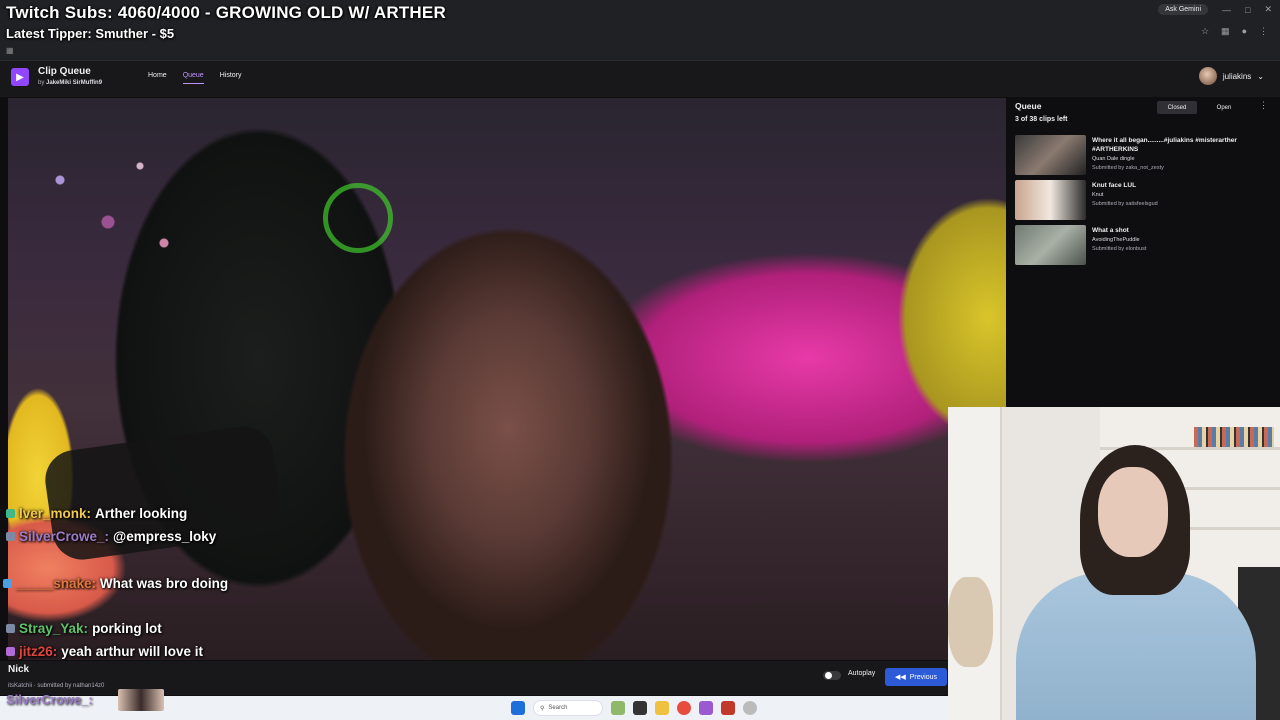 Image resolution: width=1280 pixels, height=720 pixels. What do you see at coordinates (1207, 76) in the screenshot?
I see `avatar` at bounding box center [1207, 76].